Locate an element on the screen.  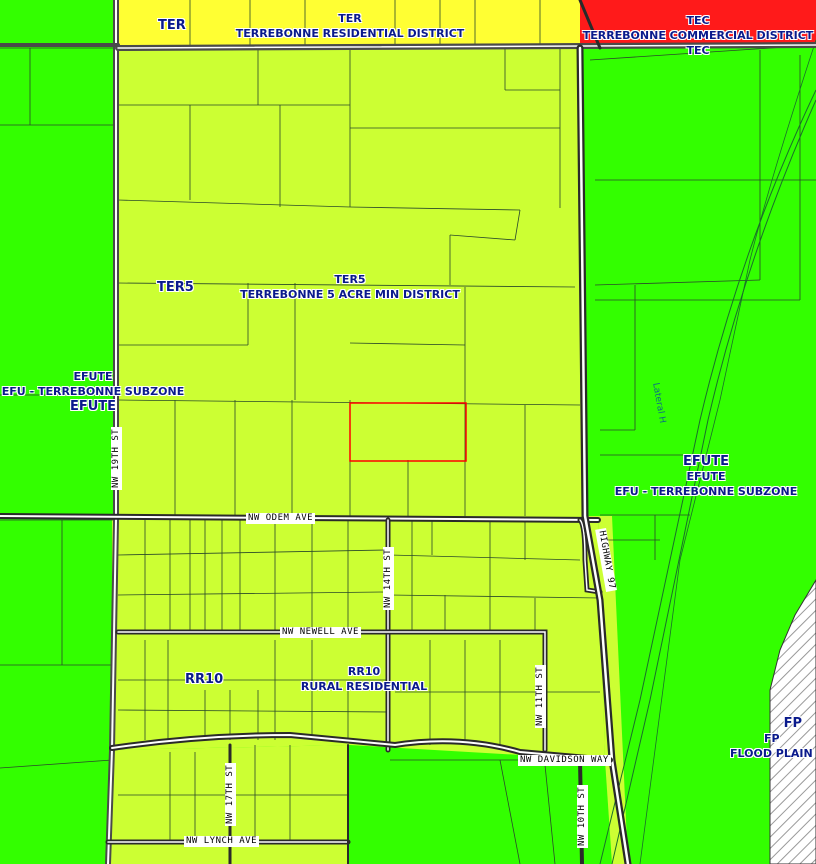
fp-code-label: FP is located at coordinates (792, 723).